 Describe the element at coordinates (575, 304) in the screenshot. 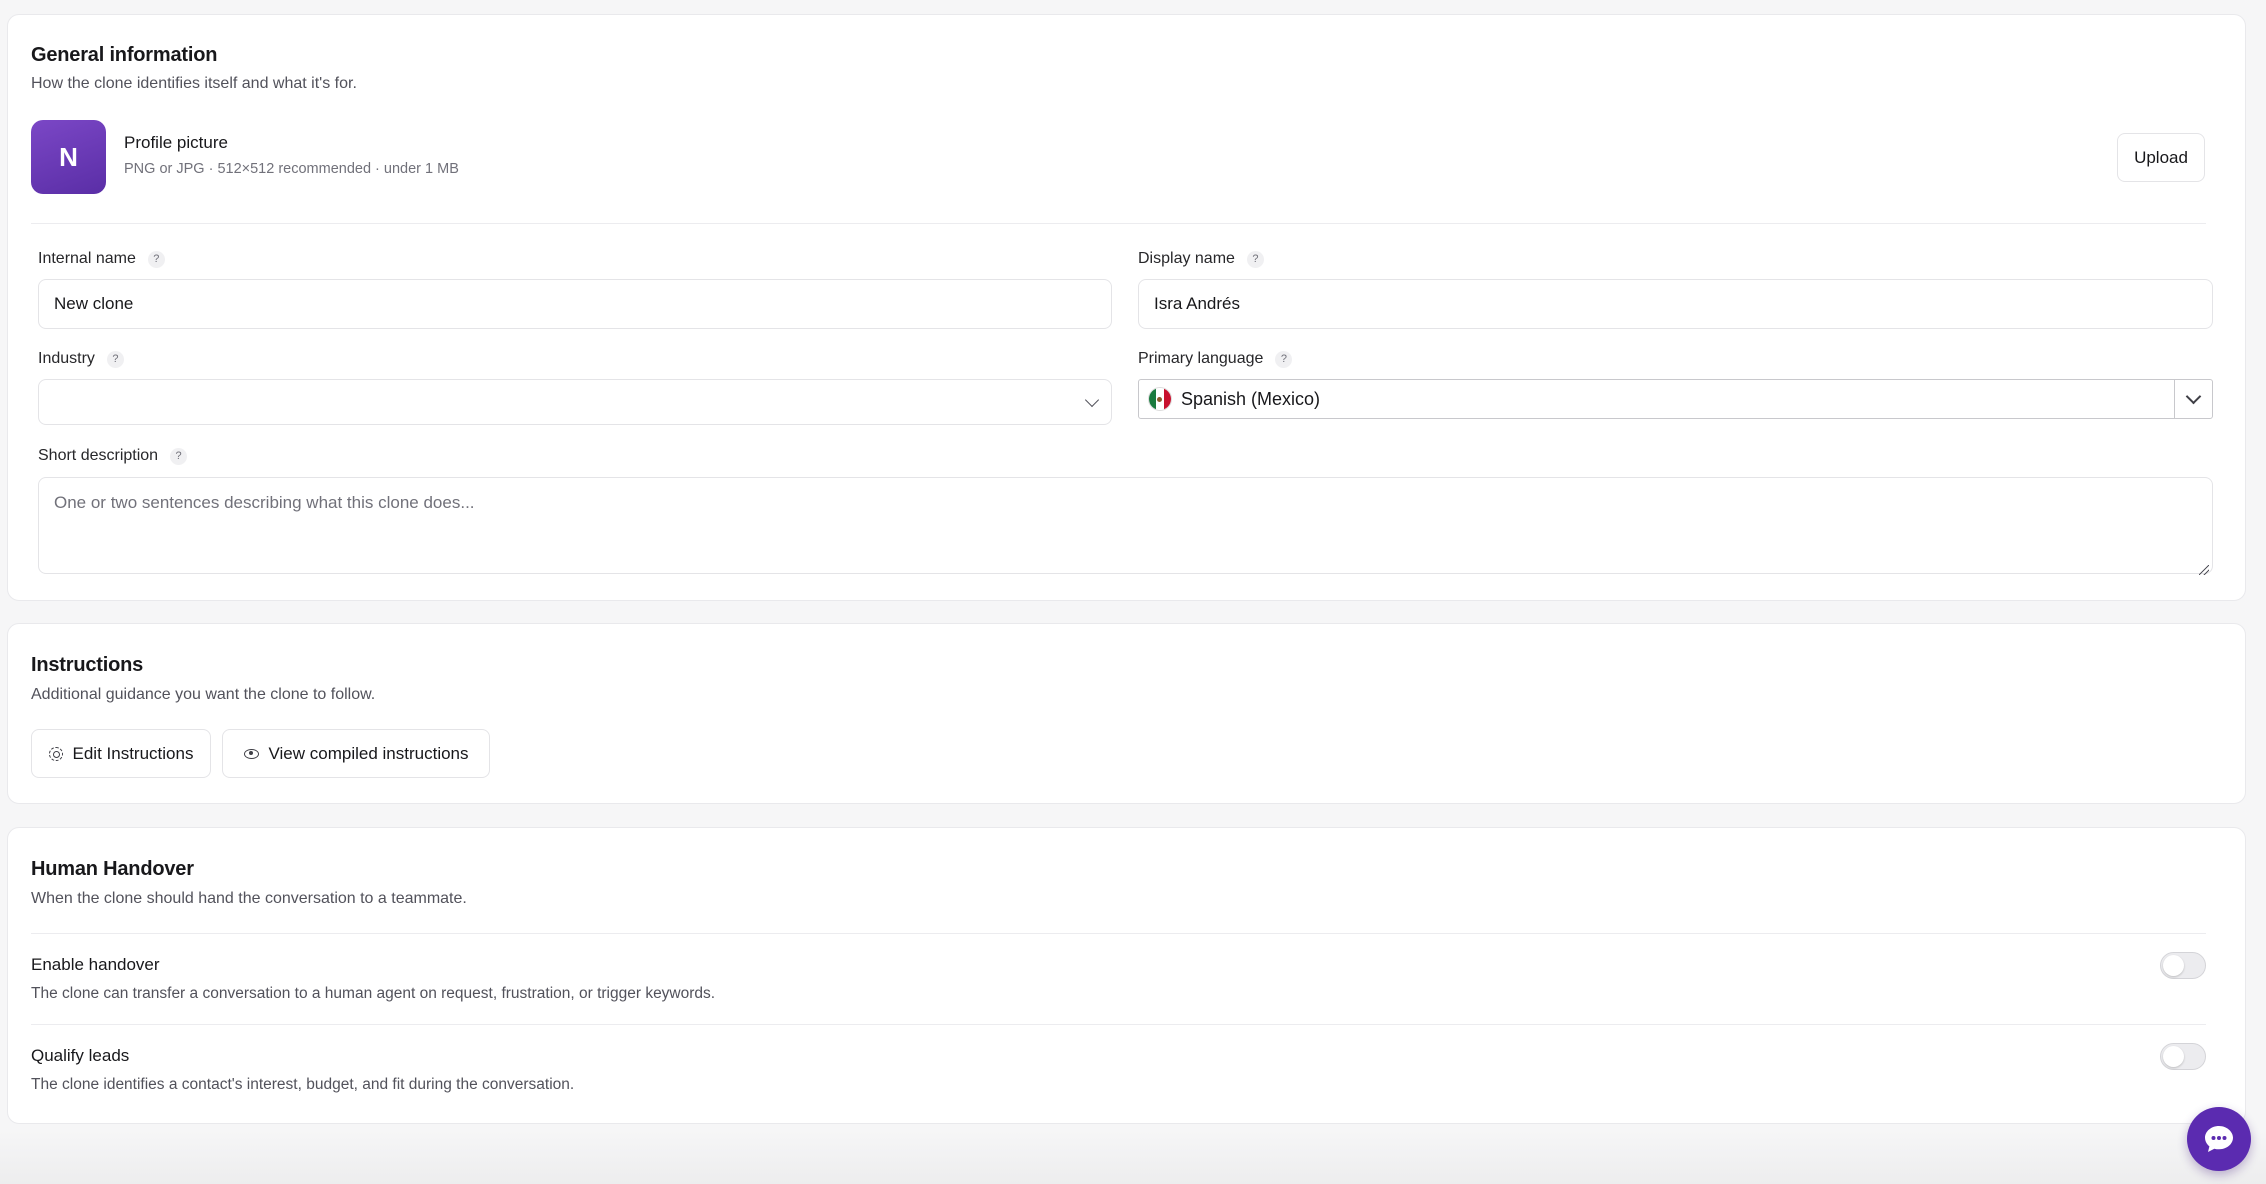

I see `internal-name-input` at that location.